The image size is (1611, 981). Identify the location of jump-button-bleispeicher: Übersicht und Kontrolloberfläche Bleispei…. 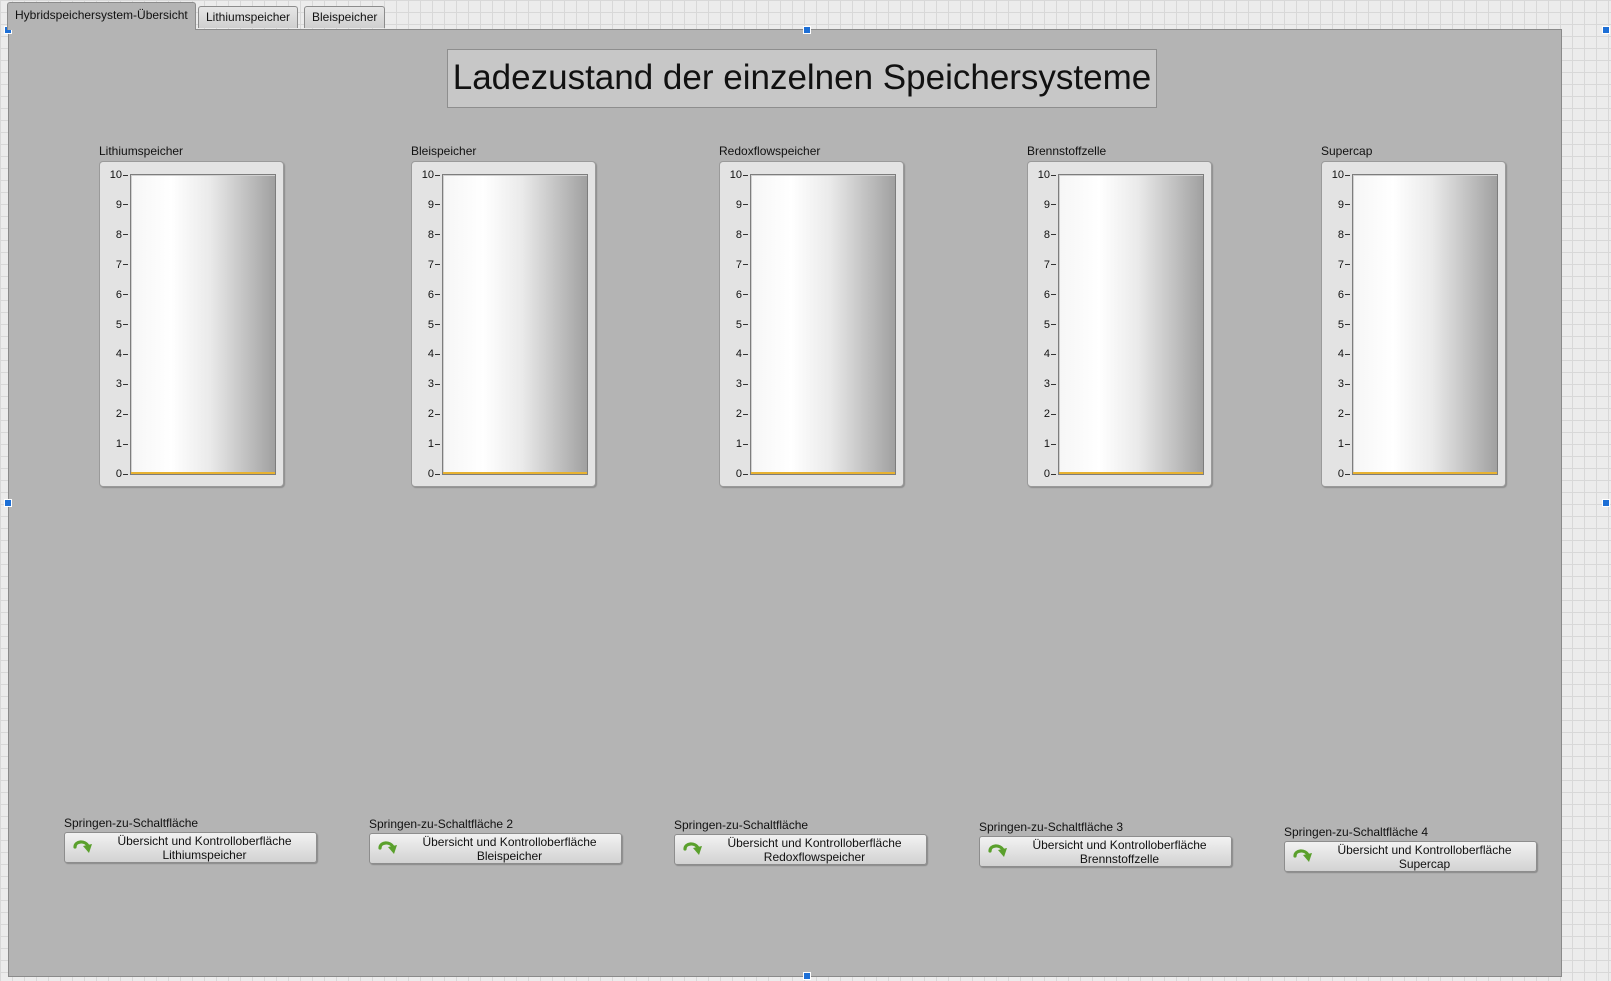
(495, 848).